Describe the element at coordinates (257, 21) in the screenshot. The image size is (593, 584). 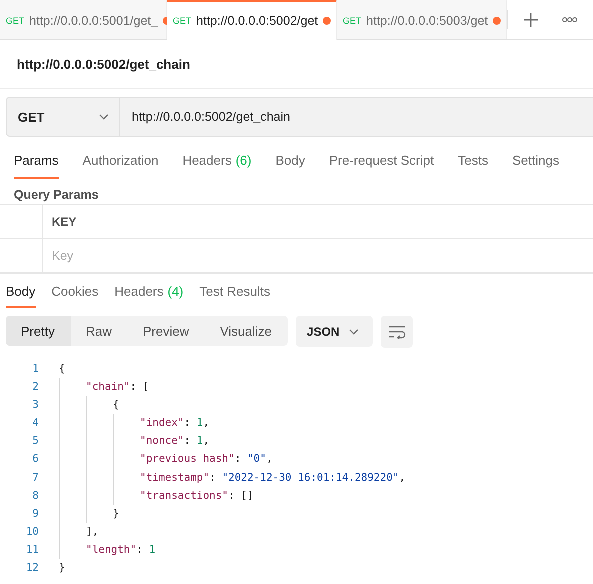
I see `tab-url: http://0.0.0.0:5002/get` at that location.